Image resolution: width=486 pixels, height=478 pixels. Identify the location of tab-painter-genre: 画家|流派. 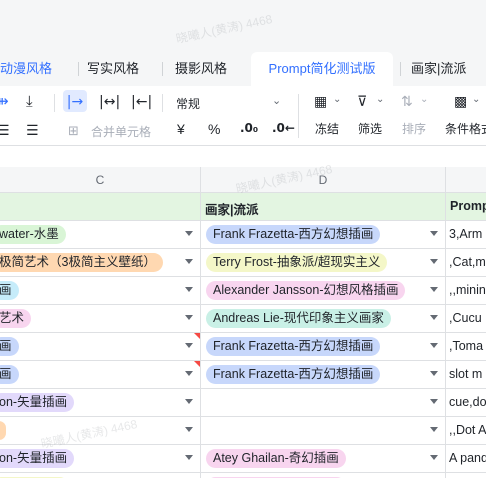
(448, 69).